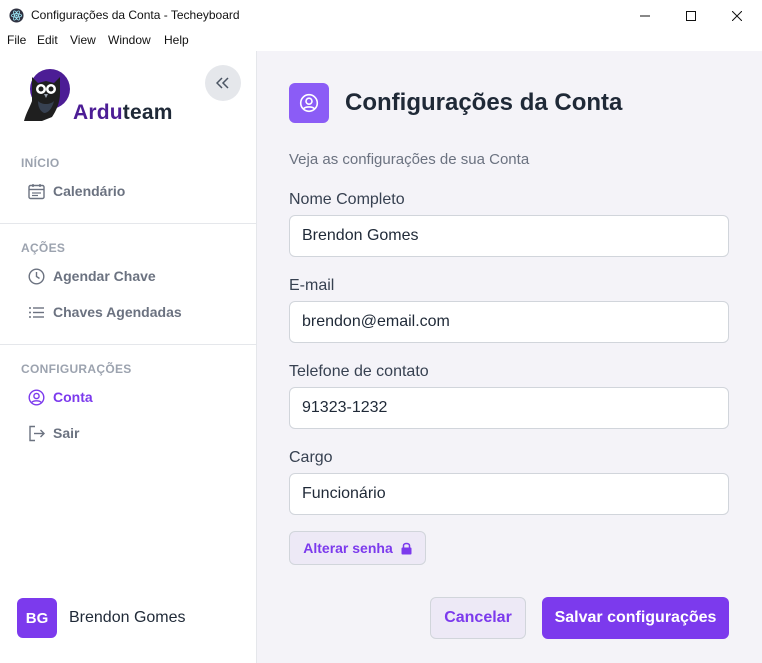 Image resolution: width=762 pixels, height=663 pixels. I want to click on sidebar-item-sair: Sair, so click(53, 433).